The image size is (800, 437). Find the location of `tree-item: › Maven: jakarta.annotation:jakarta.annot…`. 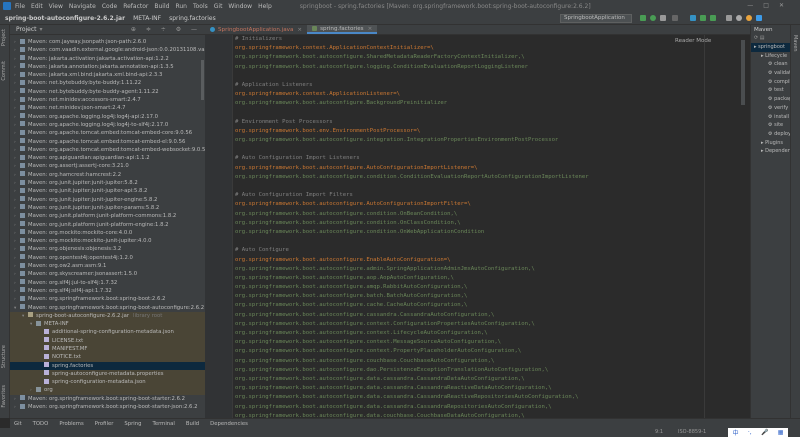

tree-item: › Maven: jakarta.annotation:jakarta.annot… is located at coordinates (107, 67).